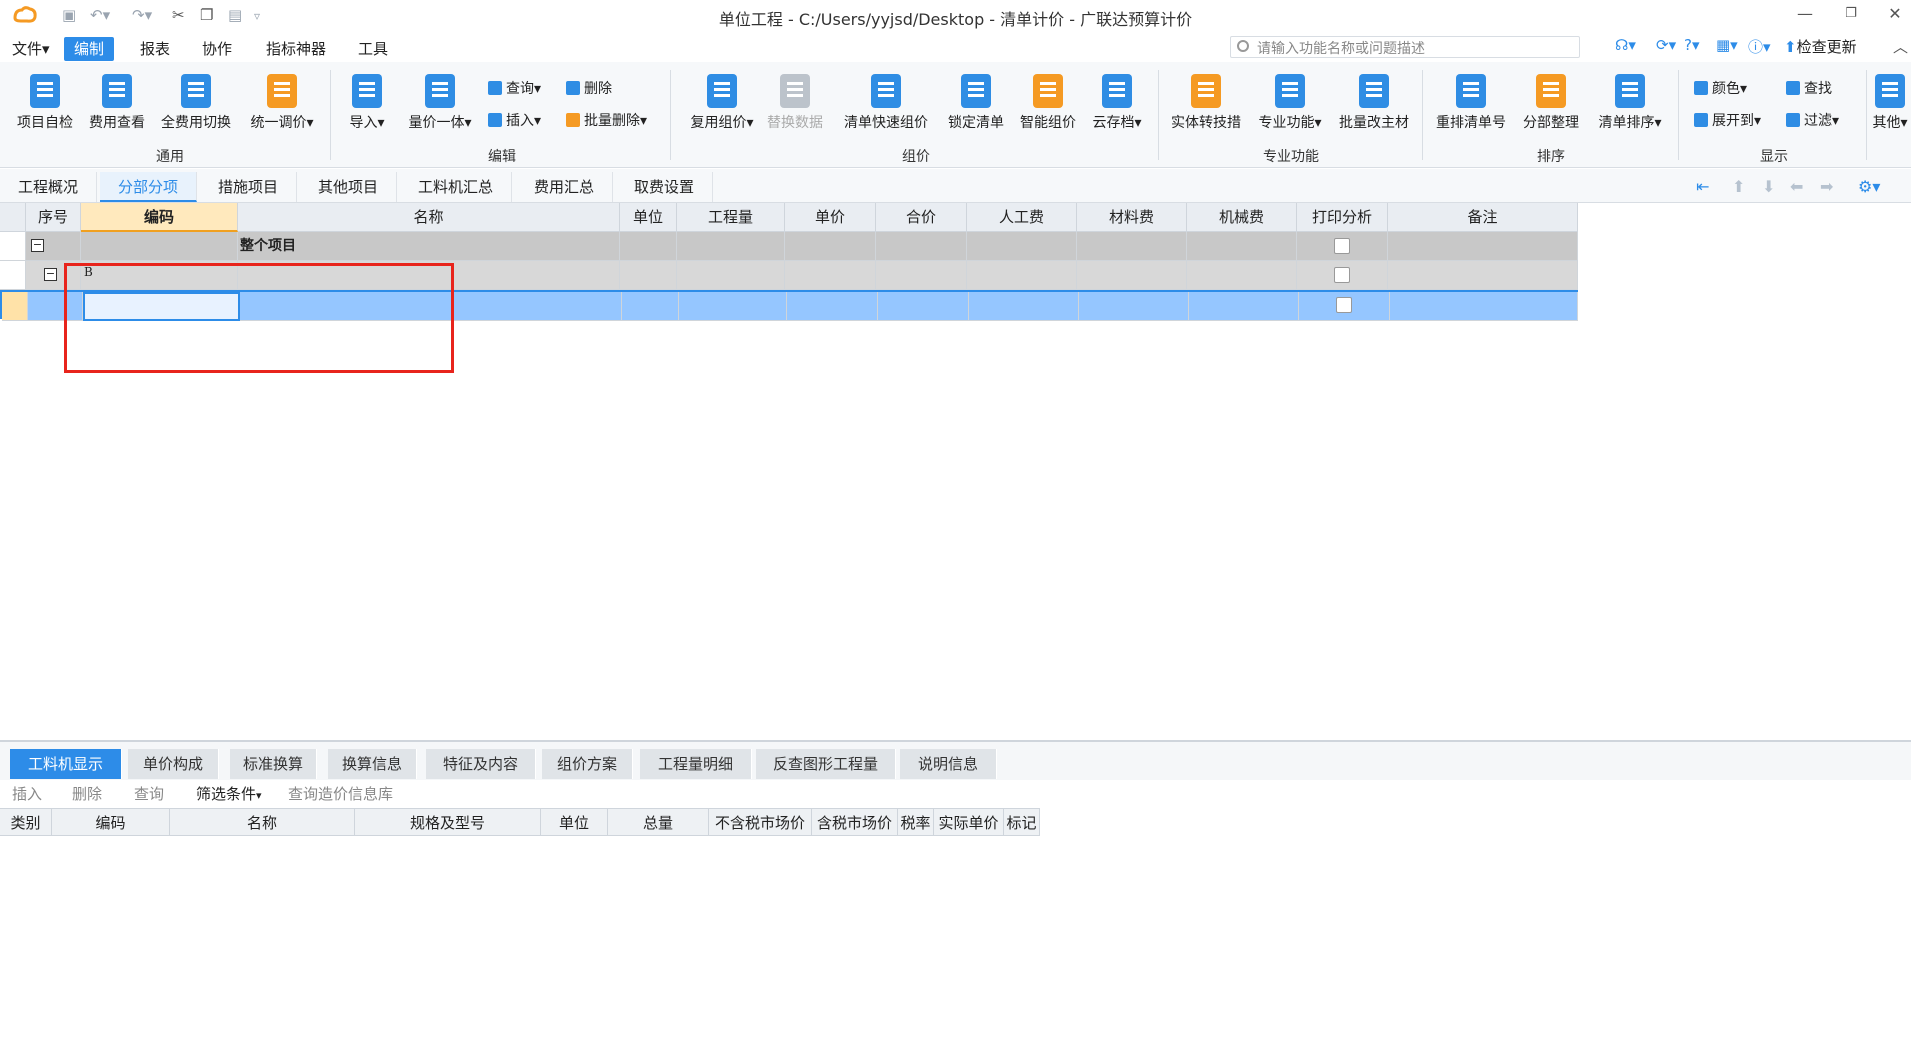 Image resolution: width=1911 pixels, height=1062 pixels. I want to click on tab-pricing-scheme: 组价方案, so click(588, 764).